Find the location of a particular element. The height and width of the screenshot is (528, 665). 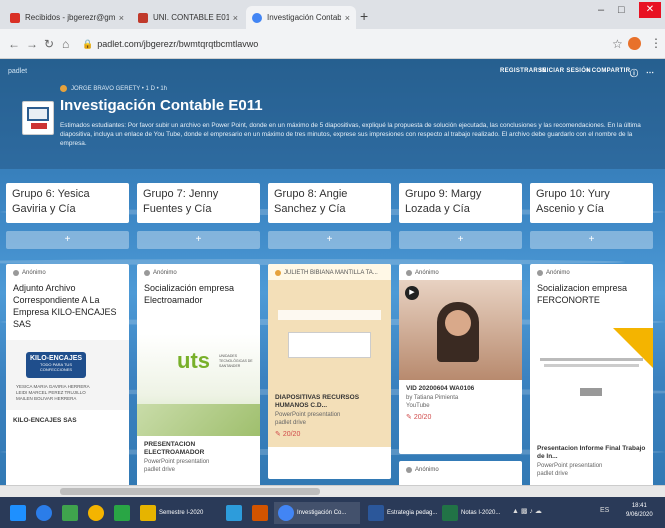

column-header-grupo-6: Grupo 6: Yesica Gaviria y Cía is located at coordinates (67, 203).